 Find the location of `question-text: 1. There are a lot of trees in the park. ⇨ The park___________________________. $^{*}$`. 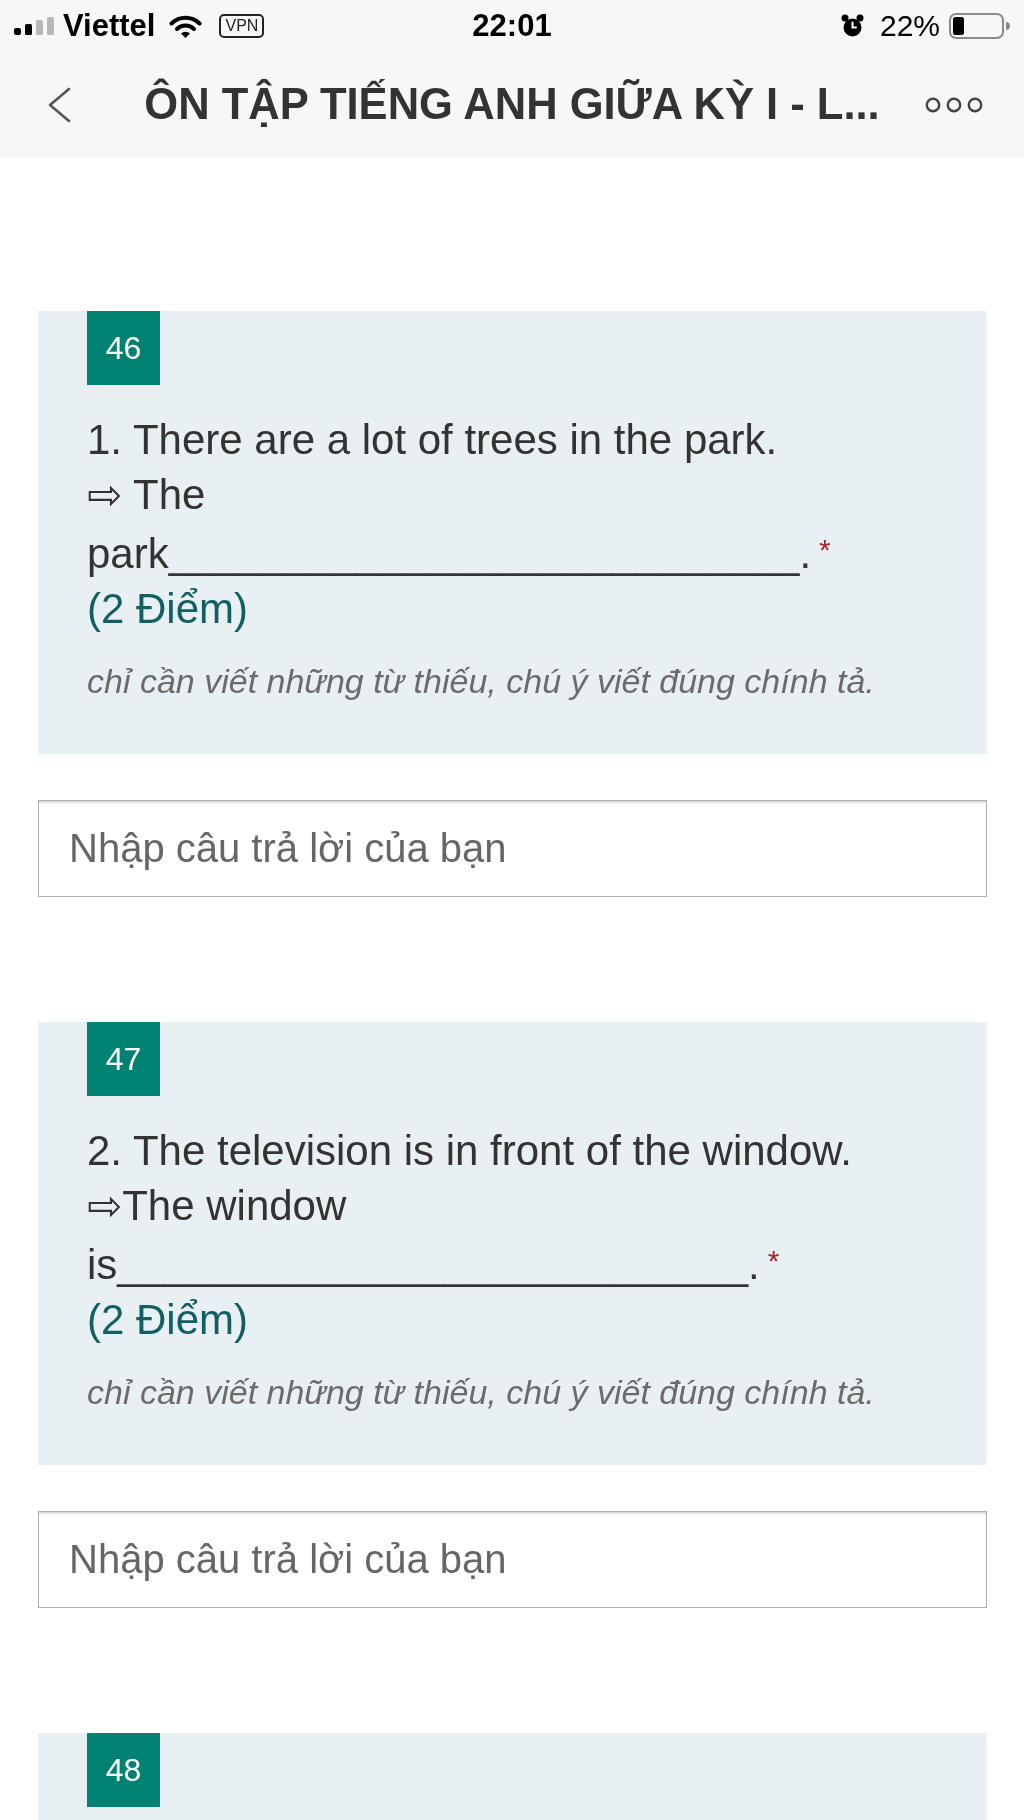

question-text: 1. There are a lot of trees in the park. ⇨ The park___________________________. $^{*}$ is located at coordinates (459, 497).